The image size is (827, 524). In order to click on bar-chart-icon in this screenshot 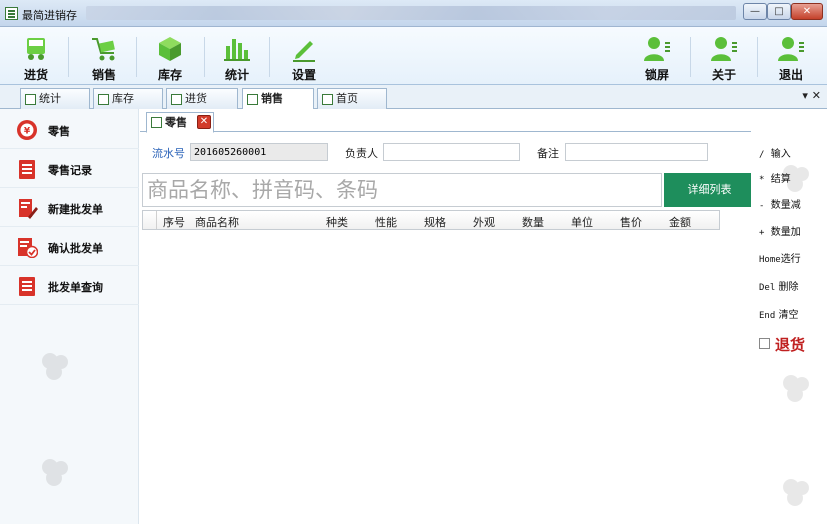, I will do `click(237, 50)`.